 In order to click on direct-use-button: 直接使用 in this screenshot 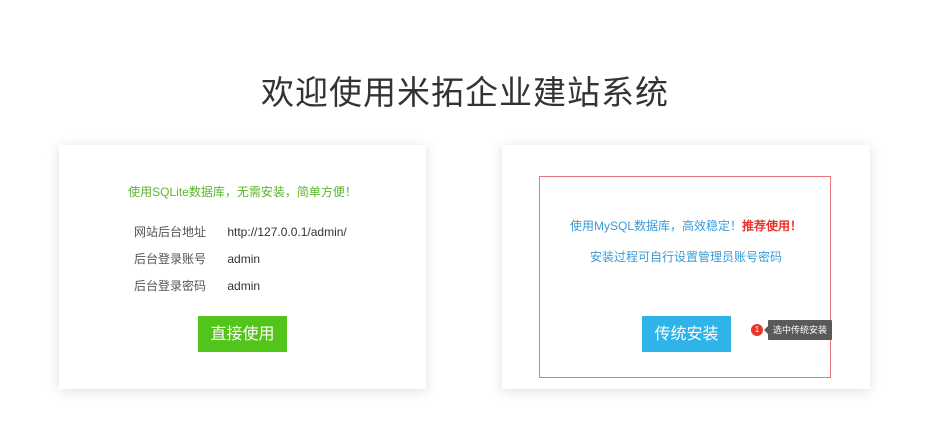, I will do `click(242, 334)`.